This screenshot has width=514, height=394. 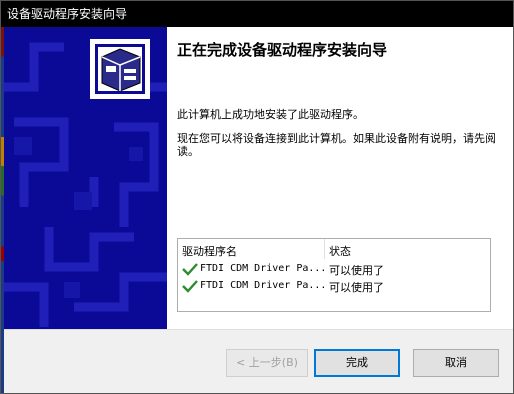 I want to click on driver-list-header: 驱动程序名 状态, so click(x=334, y=249).